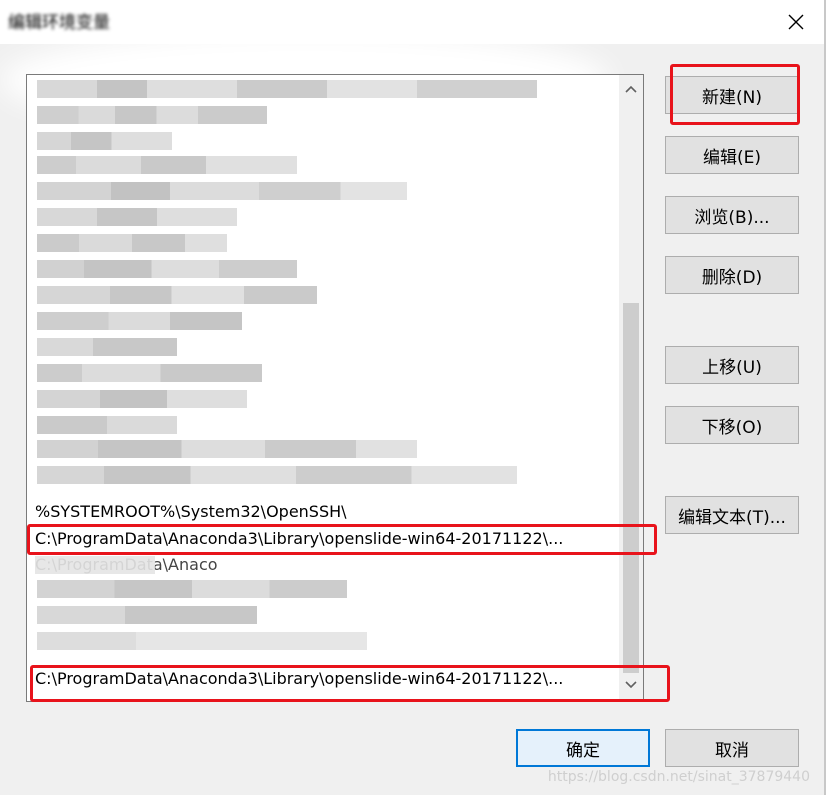  What do you see at coordinates (732, 425) in the screenshot?
I see `move-down-button: 下移(O)` at bounding box center [732, 425].